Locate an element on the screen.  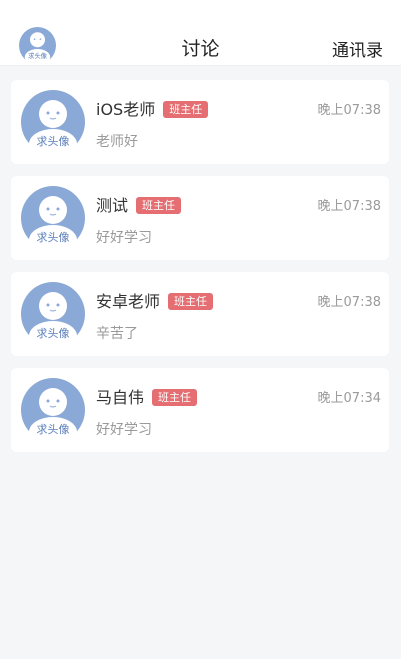
last-message: 辛苦了 is located at coordinates (117, 334).